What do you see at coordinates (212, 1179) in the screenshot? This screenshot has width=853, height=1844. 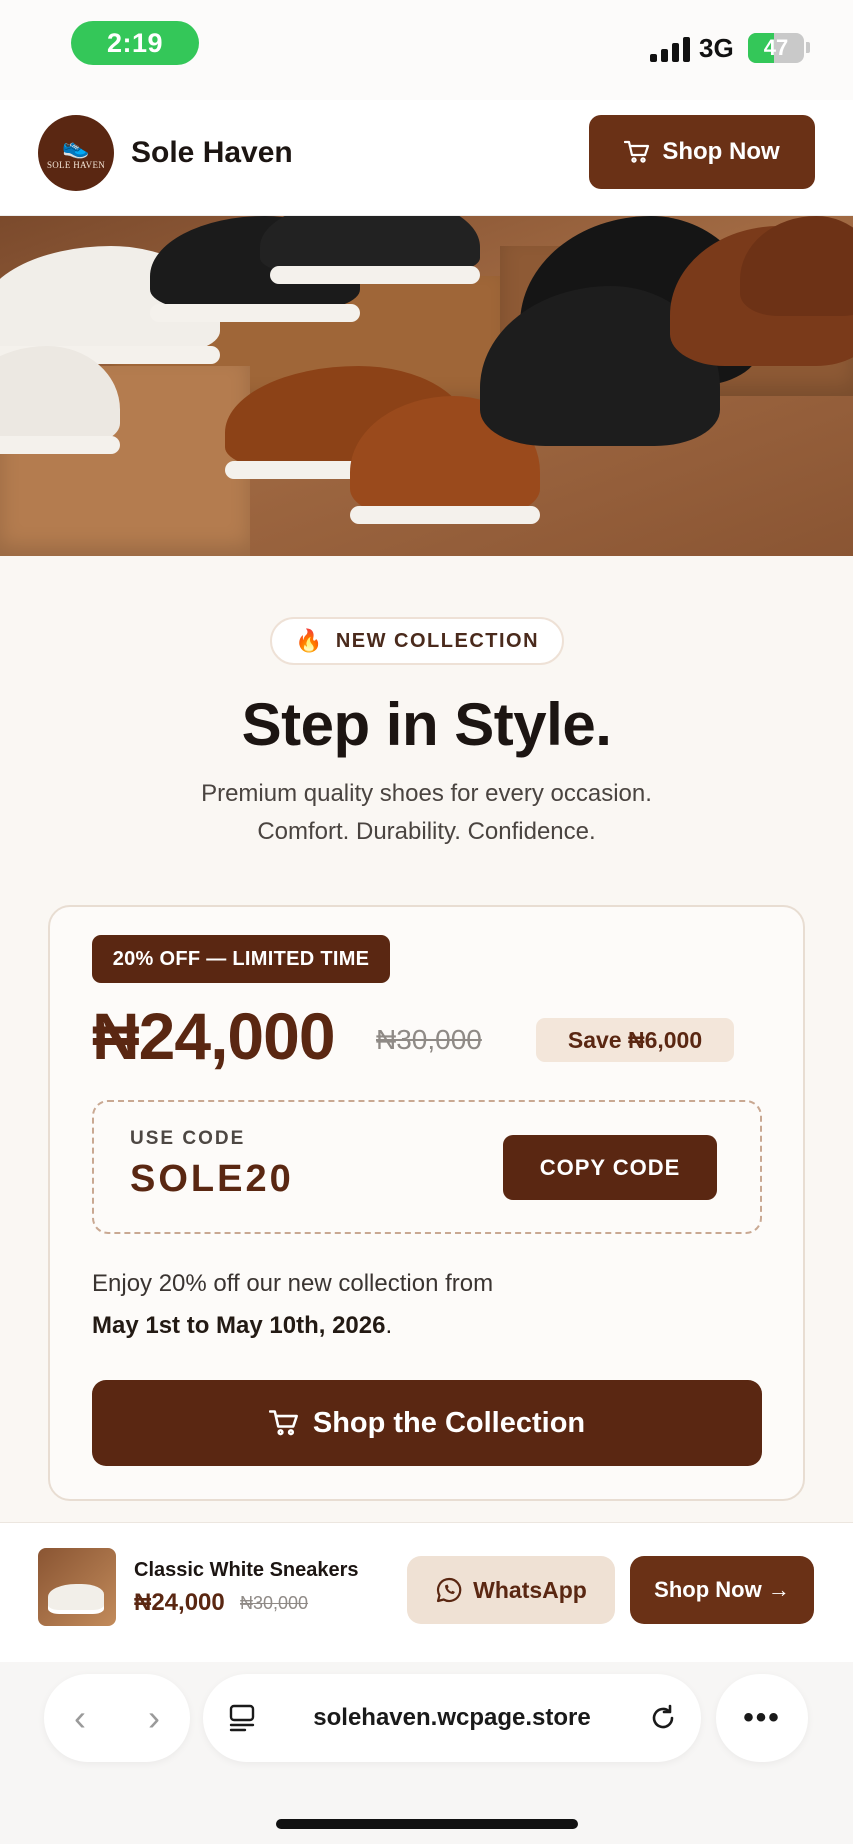 I see `coupon-code: SOLE20` at bounding box center [212, 1179].